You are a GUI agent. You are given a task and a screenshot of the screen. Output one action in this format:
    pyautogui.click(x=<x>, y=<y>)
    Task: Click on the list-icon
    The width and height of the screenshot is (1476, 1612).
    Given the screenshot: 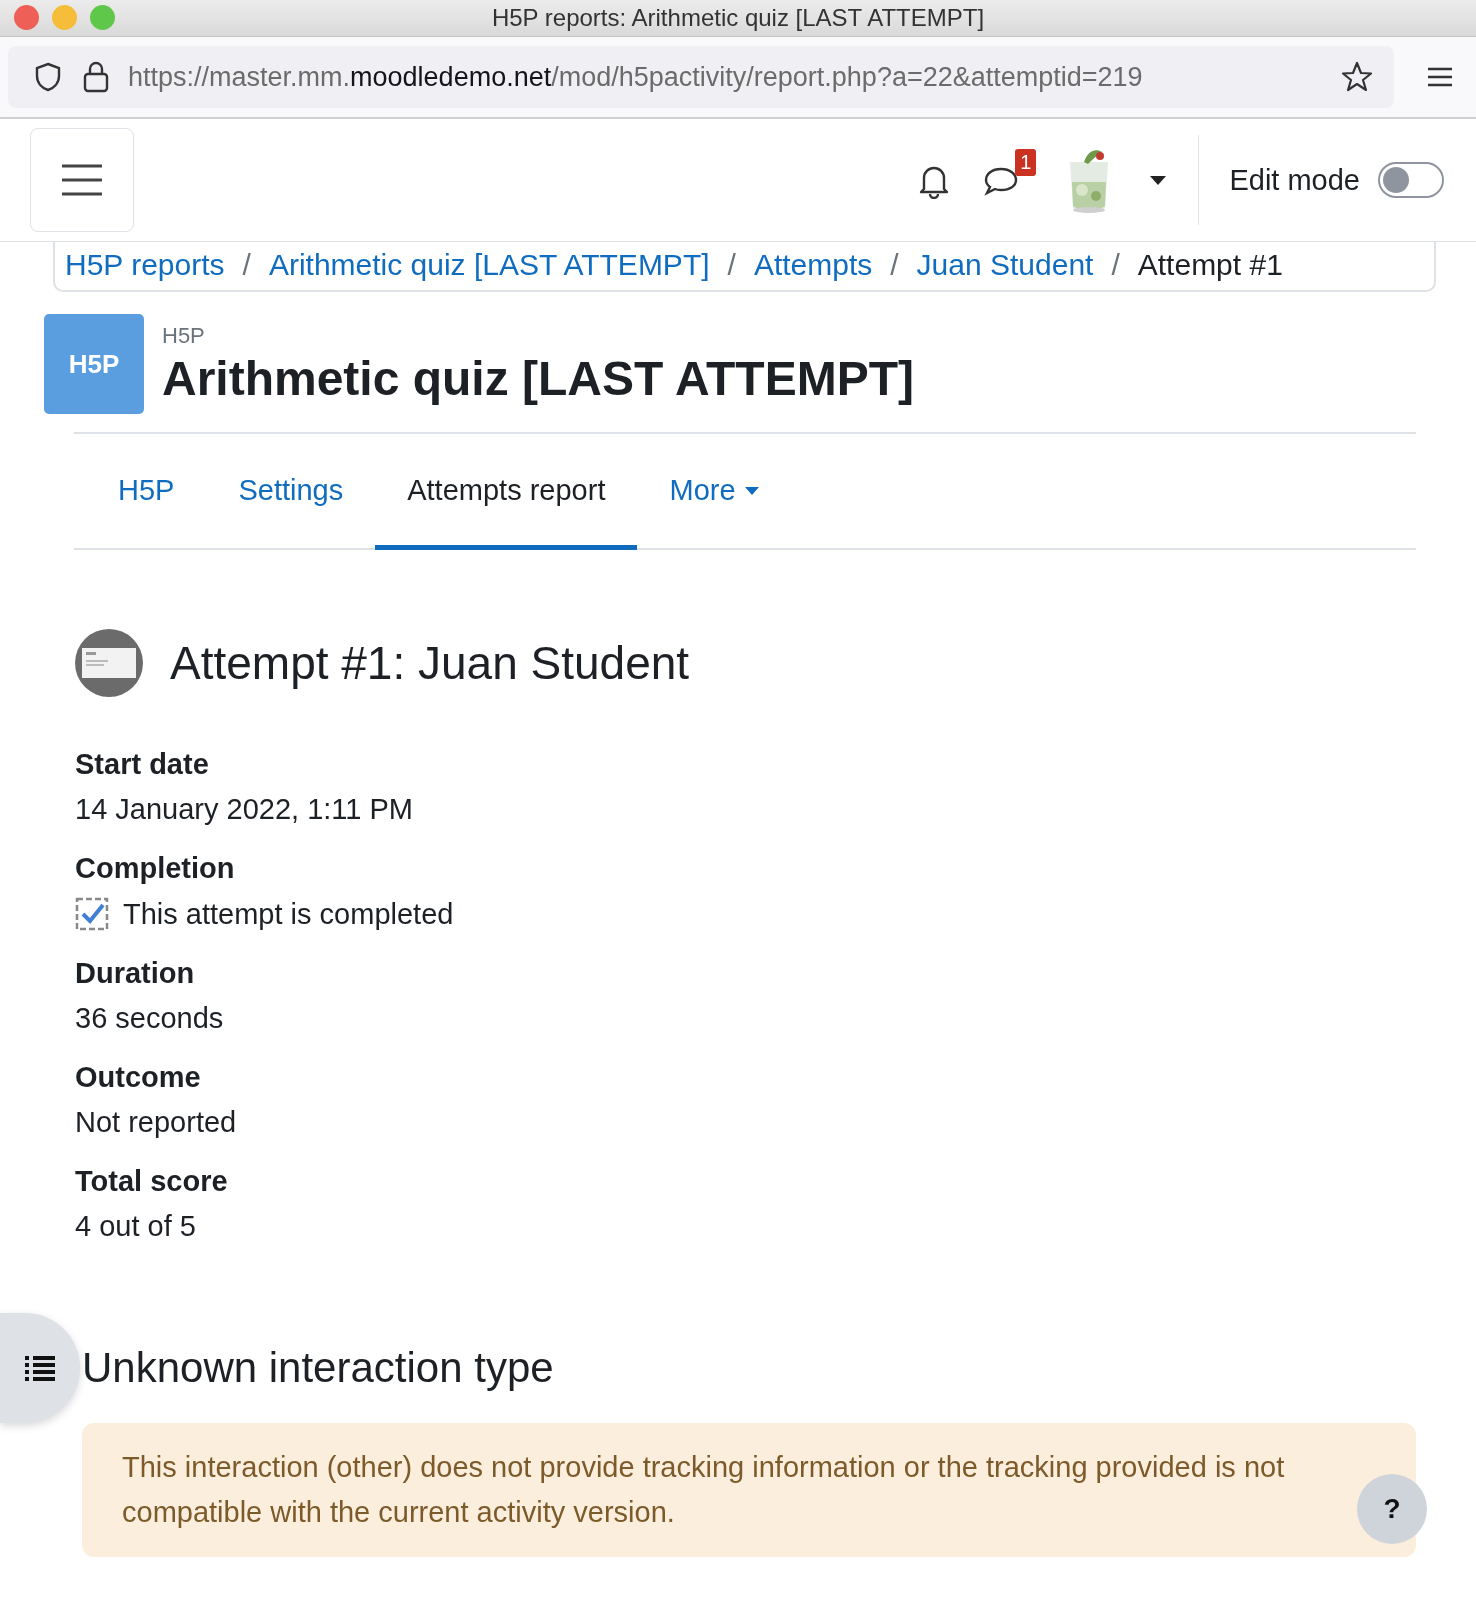 What is the action you would take?
    pyautogui.click(x=40, y=1368)
    